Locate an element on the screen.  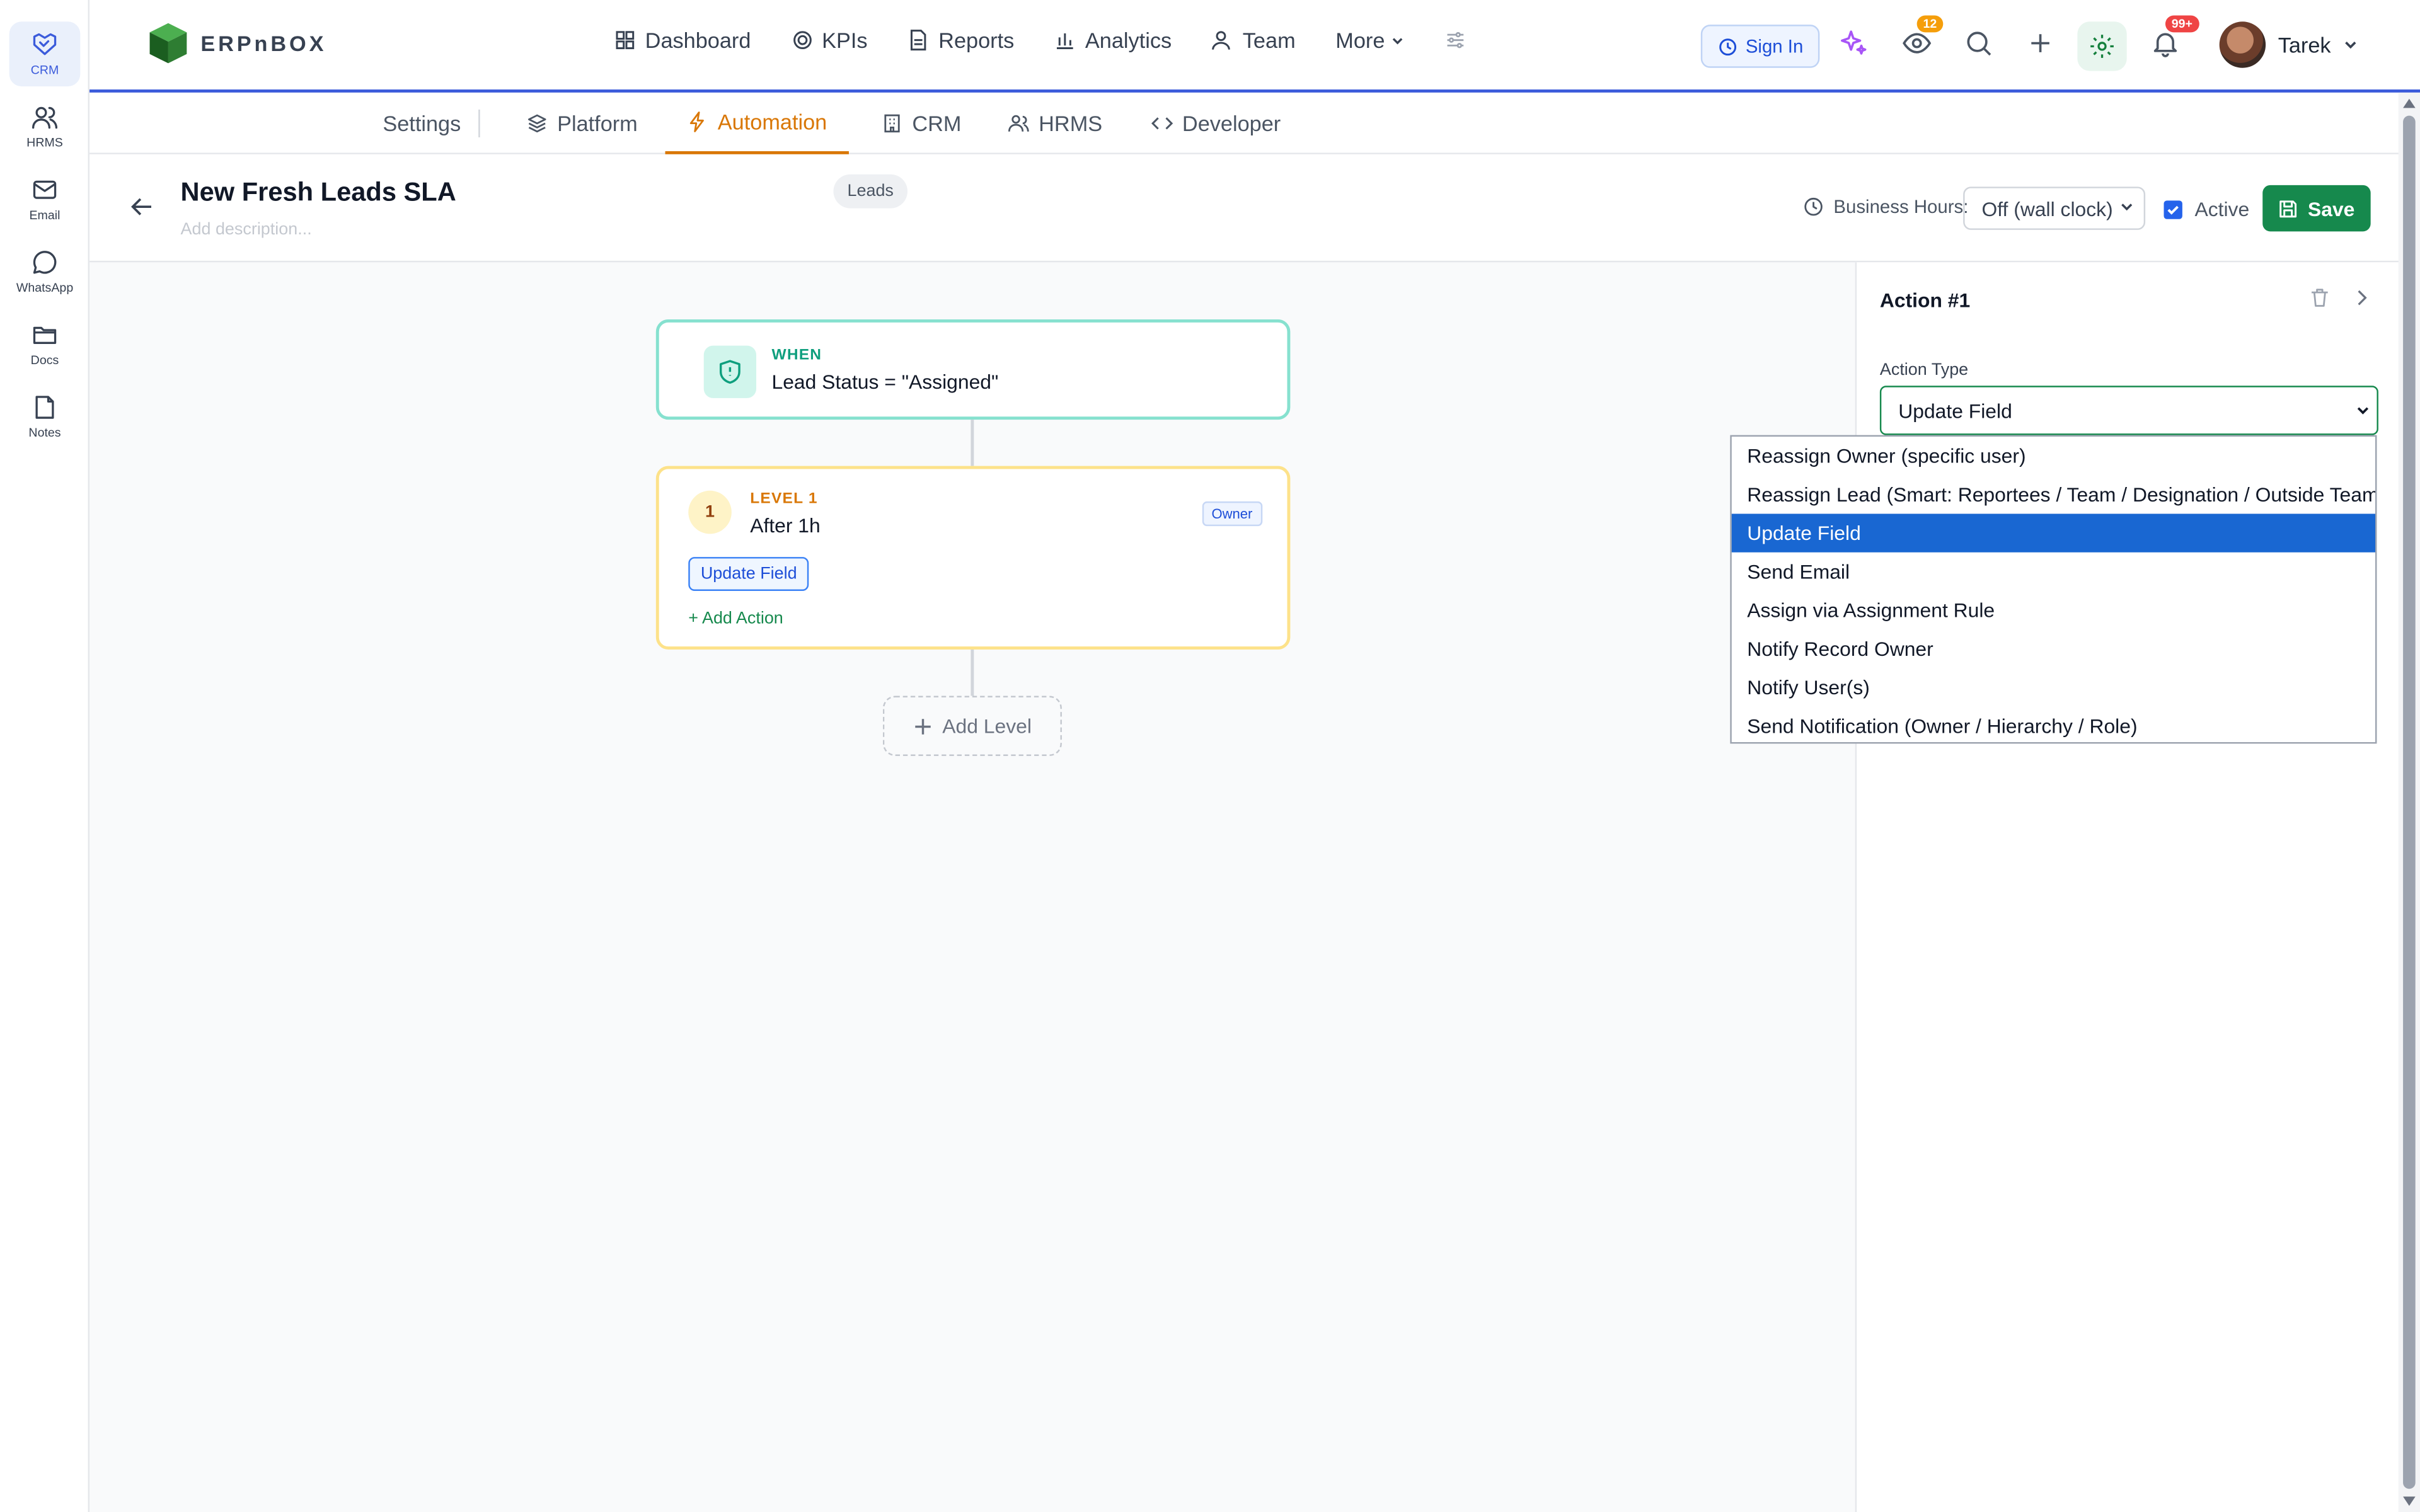
panel-title: Action #1 is located at coordinates (1925, 300).